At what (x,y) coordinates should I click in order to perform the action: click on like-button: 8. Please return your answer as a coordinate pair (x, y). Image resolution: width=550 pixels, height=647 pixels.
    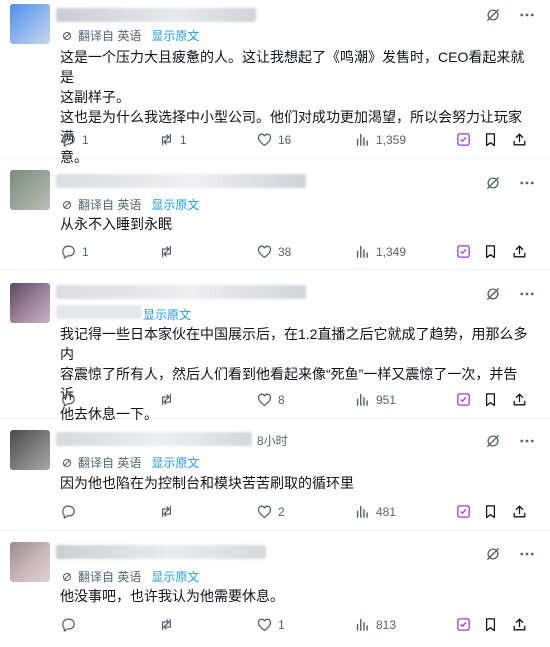
    Looking at the image, I should click on (270, 399).